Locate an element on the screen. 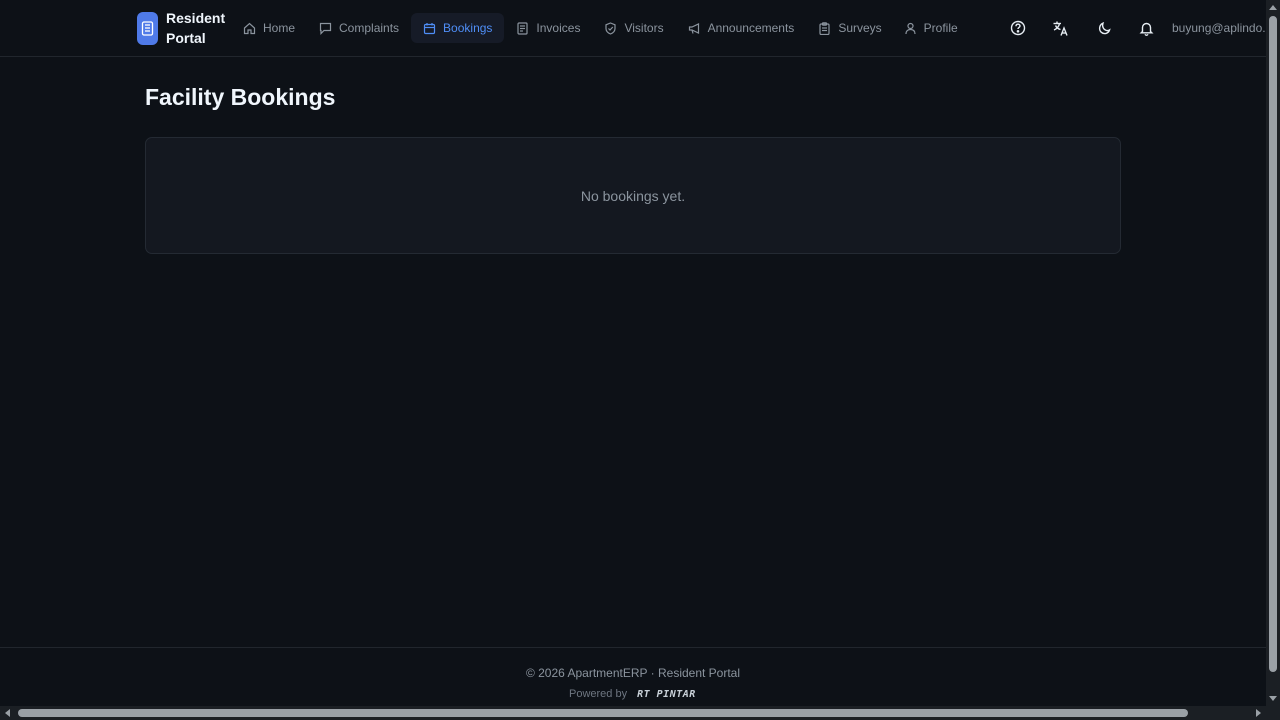 This screenshot has width=1280, height=720. scroll-left-arrow-icon is located at coordinates (7, 713).